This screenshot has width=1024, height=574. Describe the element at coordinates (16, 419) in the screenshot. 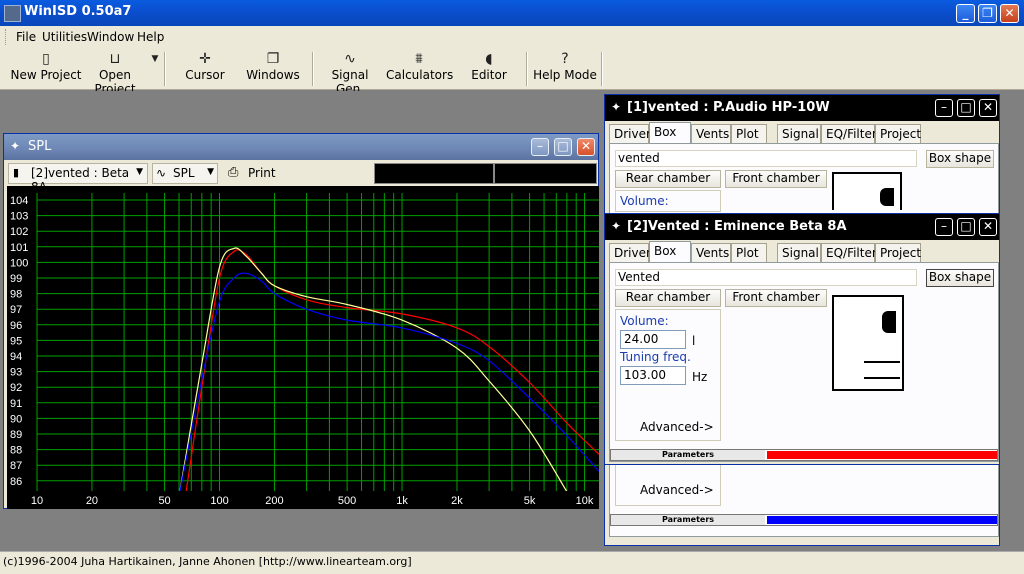

I see `y-tick-label: 90` at that location.